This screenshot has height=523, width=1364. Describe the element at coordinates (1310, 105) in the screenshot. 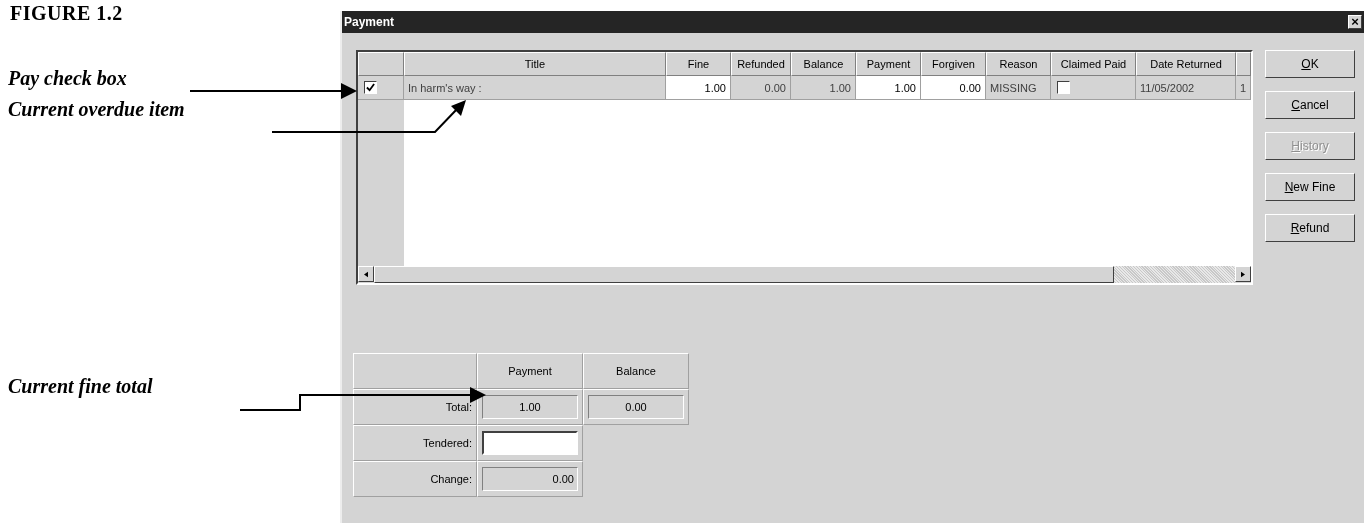

I see `dialog-button: Cancel` at that location.